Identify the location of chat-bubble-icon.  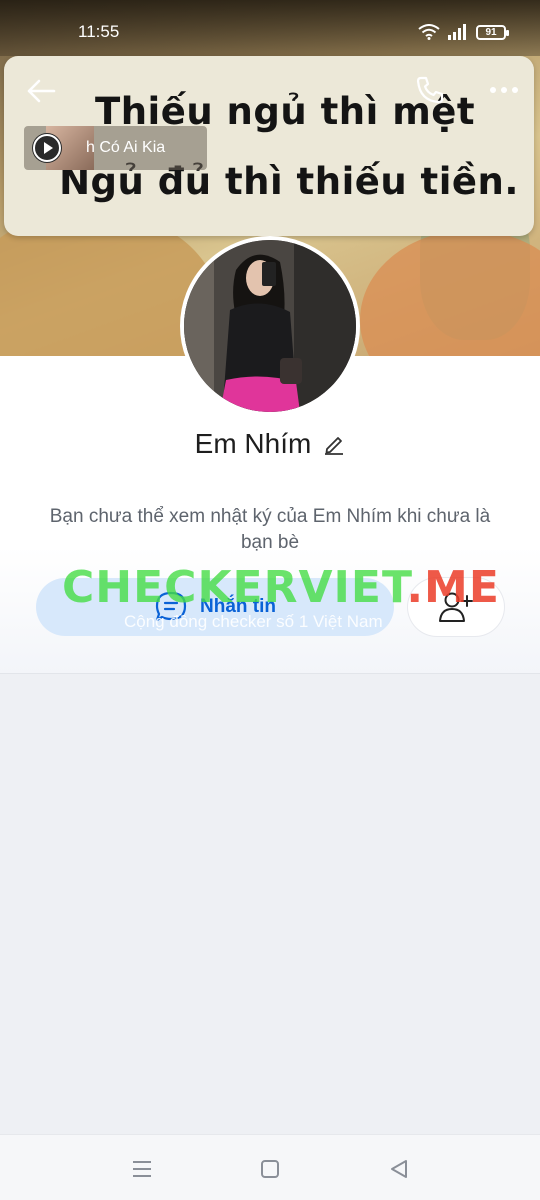
(171, 606).